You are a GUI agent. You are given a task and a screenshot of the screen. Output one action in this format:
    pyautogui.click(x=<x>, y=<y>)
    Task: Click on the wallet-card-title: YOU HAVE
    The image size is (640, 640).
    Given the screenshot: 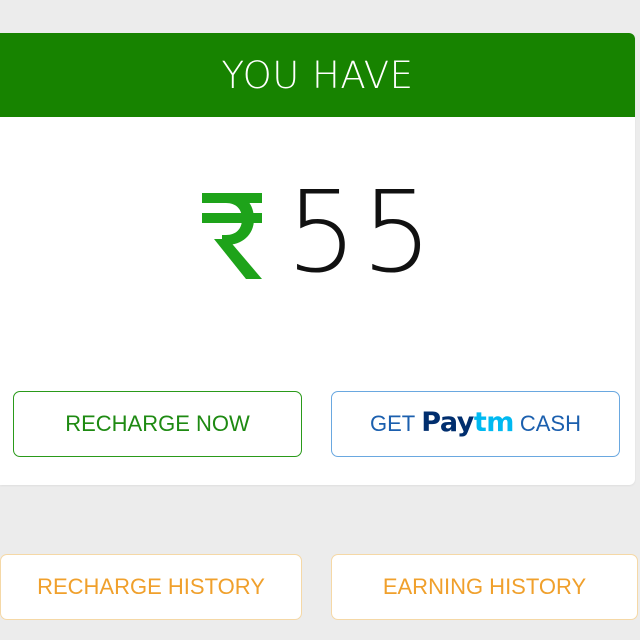 What is the action you would take?
    pyautogui.click(x=317, y=75)
    